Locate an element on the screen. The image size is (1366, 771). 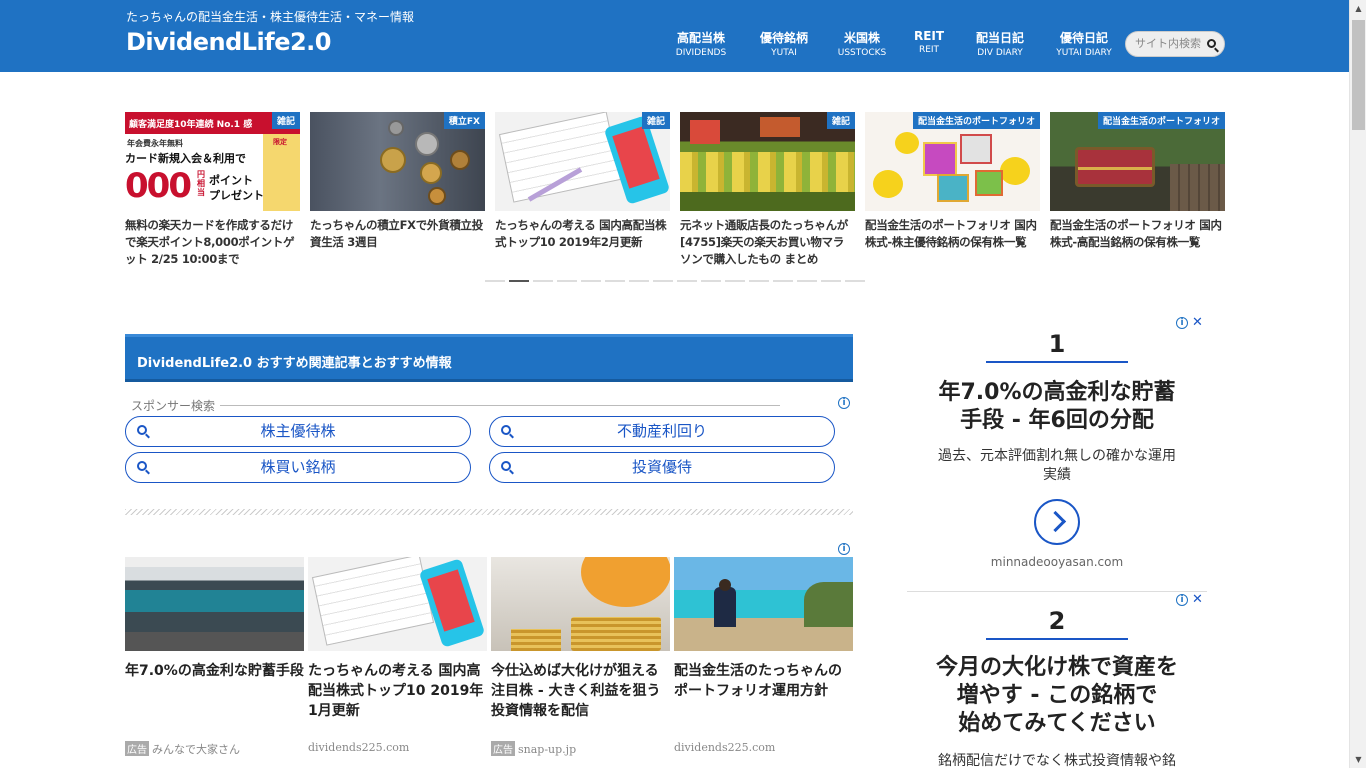
thumb-text: ポイント is located at coordinates (231, 180).